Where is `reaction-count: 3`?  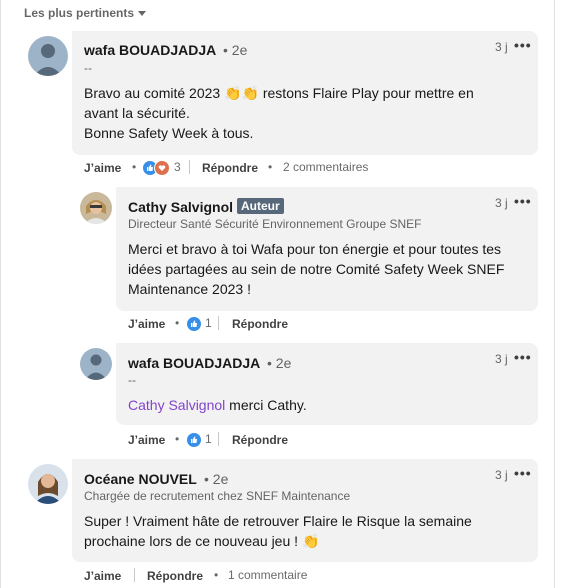
reaction-count: 3 is located at coordinates (177, 167).